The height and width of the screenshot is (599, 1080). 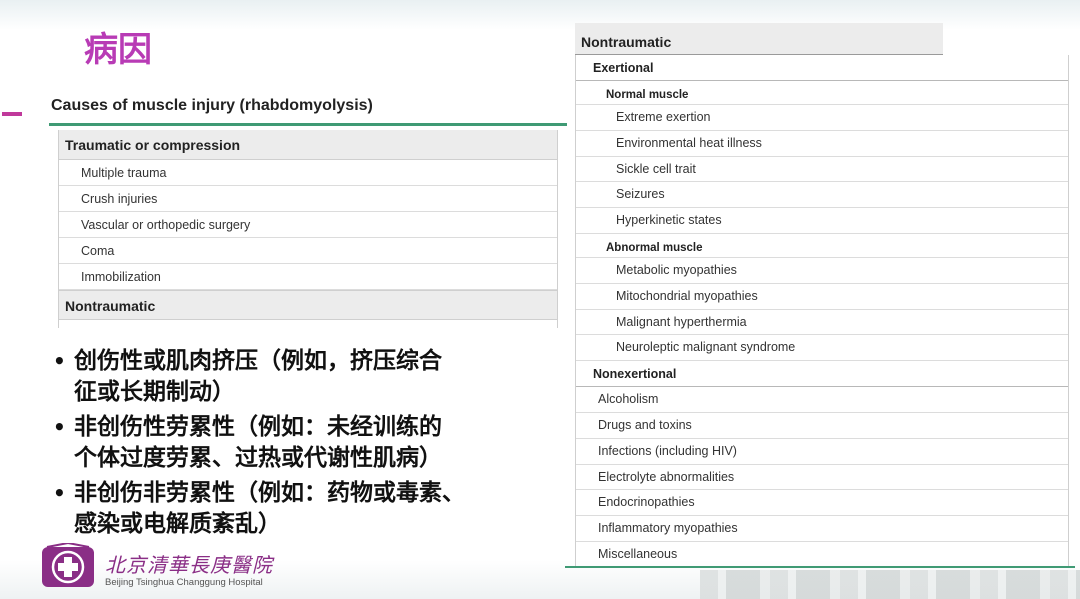 I want to click on table-header-traumatic: Traumatic or compression, so click(x=308, y=145).